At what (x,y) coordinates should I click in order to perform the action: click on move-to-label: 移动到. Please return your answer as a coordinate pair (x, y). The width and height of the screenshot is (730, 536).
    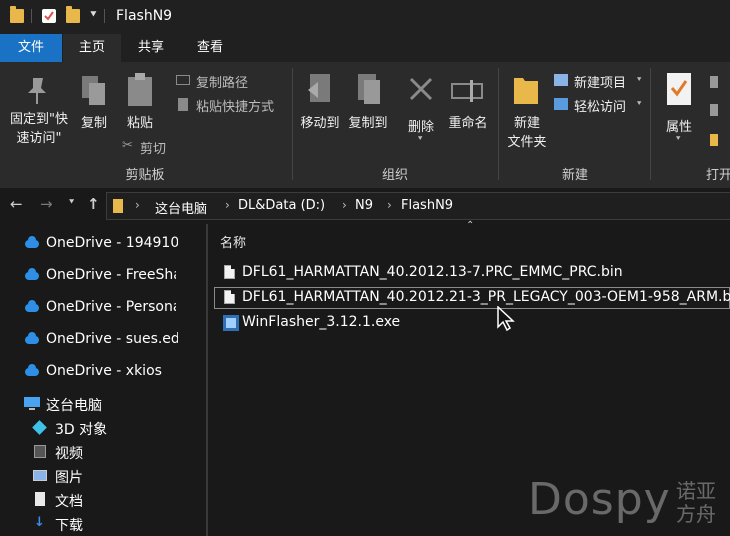
    Looking at the image, I should click on (320, 123).